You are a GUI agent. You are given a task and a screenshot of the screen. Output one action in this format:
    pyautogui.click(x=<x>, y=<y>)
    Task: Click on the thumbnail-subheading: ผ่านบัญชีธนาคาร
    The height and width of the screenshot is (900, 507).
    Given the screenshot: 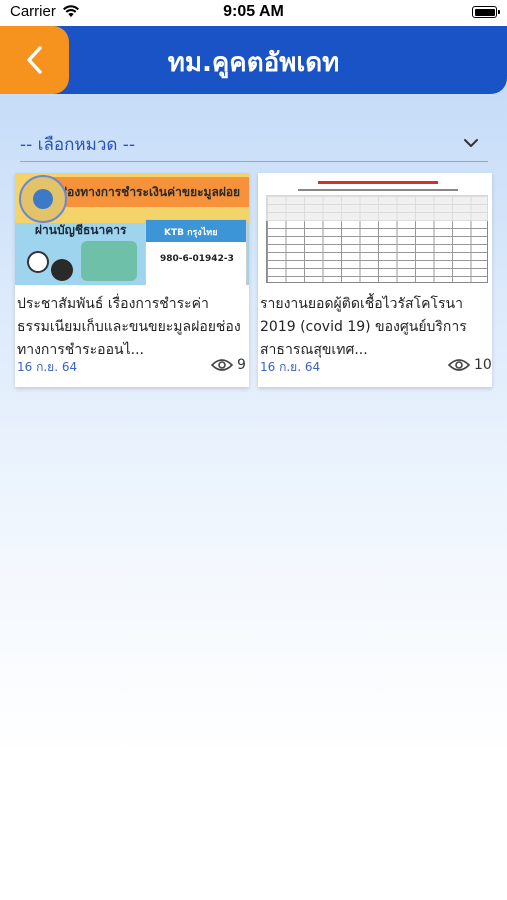 What is the action you would take?
    pyautogui.click(x=81, y=230)
    